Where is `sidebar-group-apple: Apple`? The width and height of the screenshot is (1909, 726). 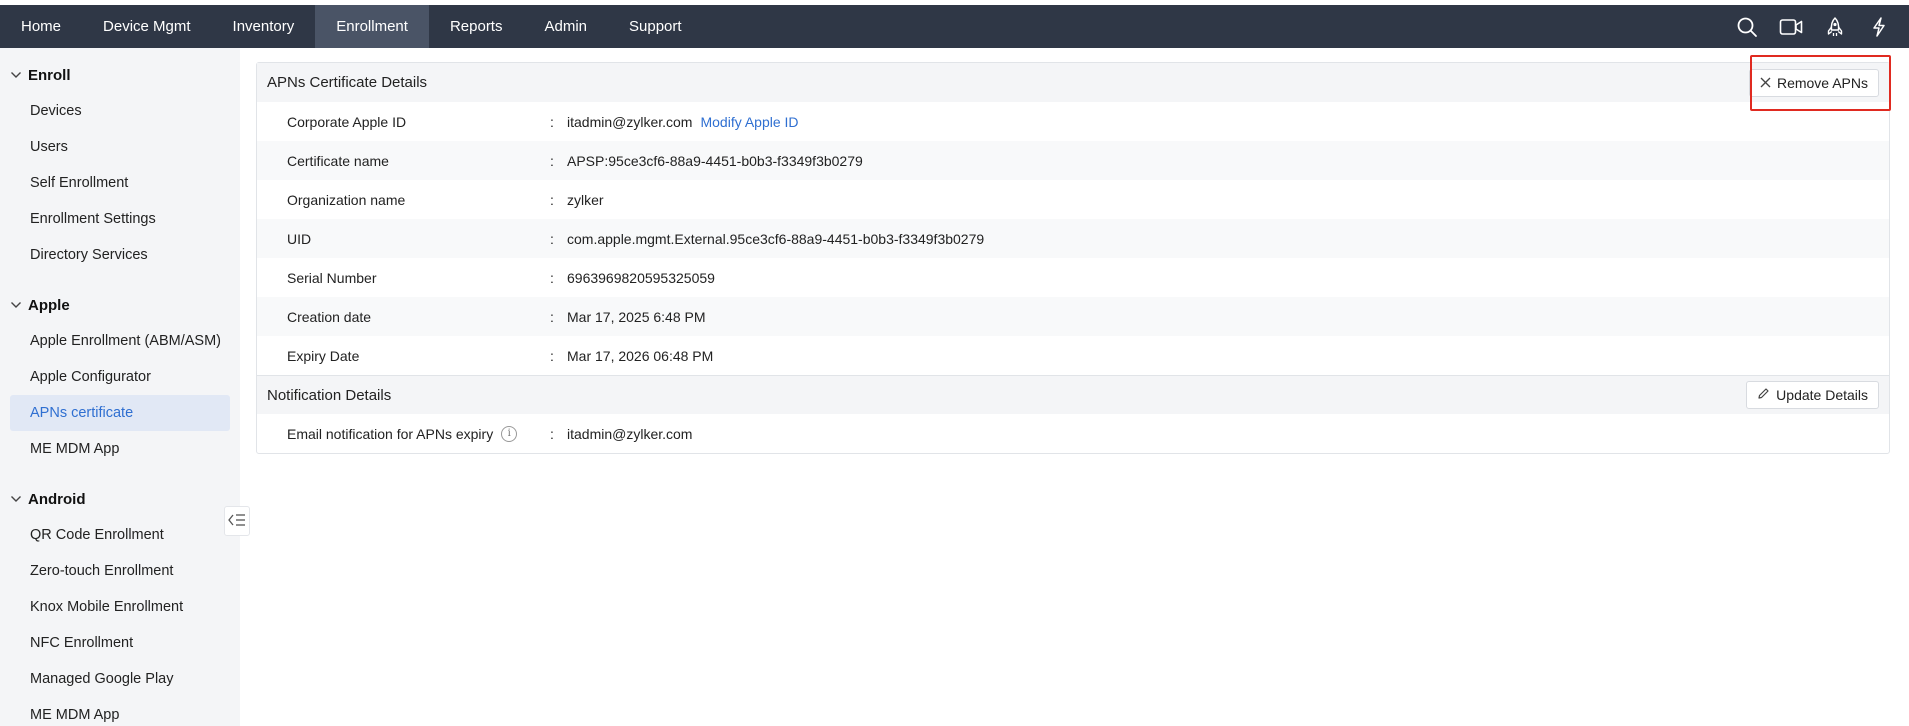 sidebar-group-apple: Apple is located at coordinates (120, 305).